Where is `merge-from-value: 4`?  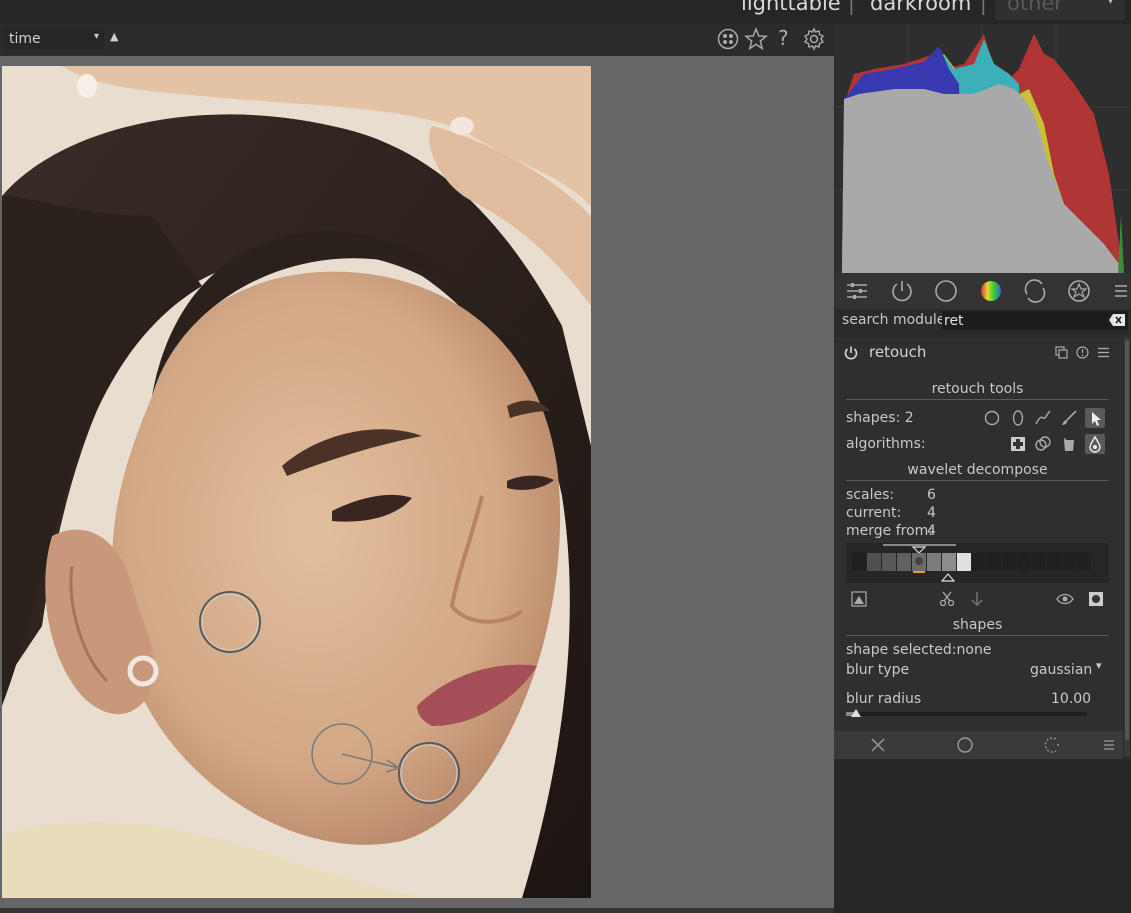
merge-from-value: 4 is located at coordinates (931, 531).